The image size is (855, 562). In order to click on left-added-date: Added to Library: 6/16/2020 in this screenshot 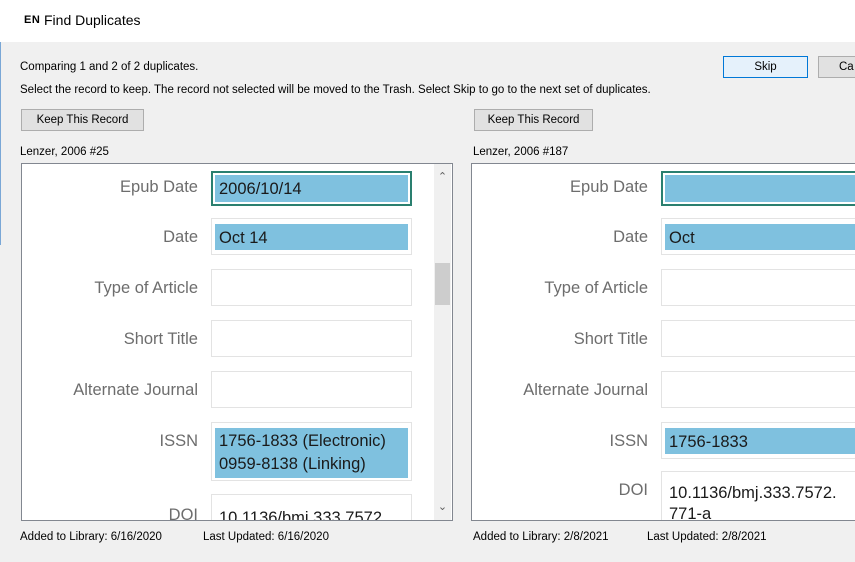, I will do `click(91, 537)`.